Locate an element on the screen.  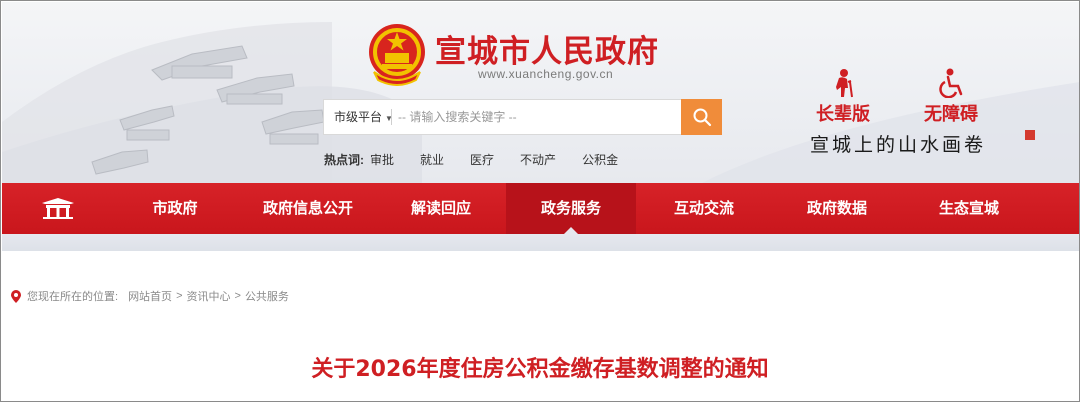
nav-item-government-services: 政务服务 is located at coordinates (571, 208).